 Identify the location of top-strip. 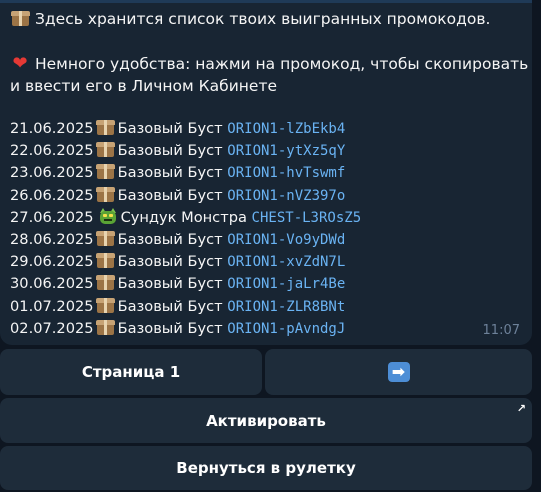
(266, 1).